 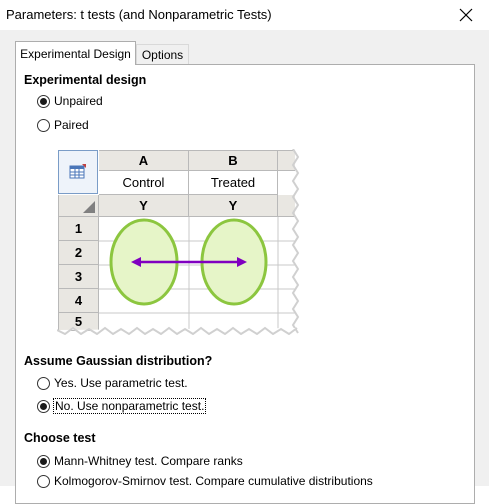 What do you see at coordinates (60, 438) in the screenshot?
I see `choose-test-heading: Choose test` at bounding box center [60, 438].